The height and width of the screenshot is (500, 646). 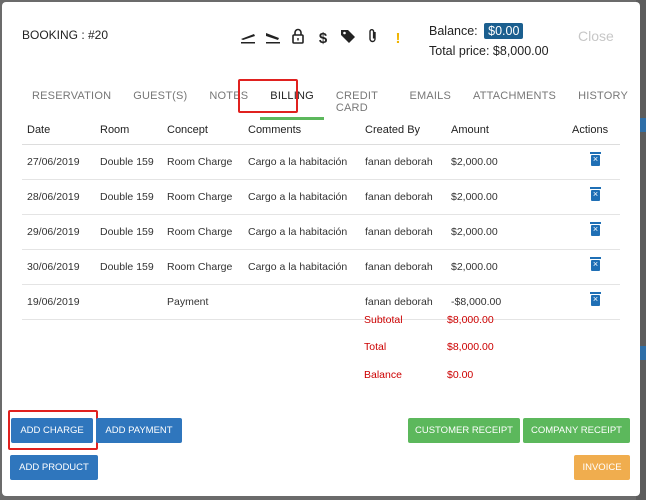 What do you see at coordinates (139, 430) in the screenshot?
I see `add-payment-button: ADD PAYMENT` at bounding box center [139, 430].